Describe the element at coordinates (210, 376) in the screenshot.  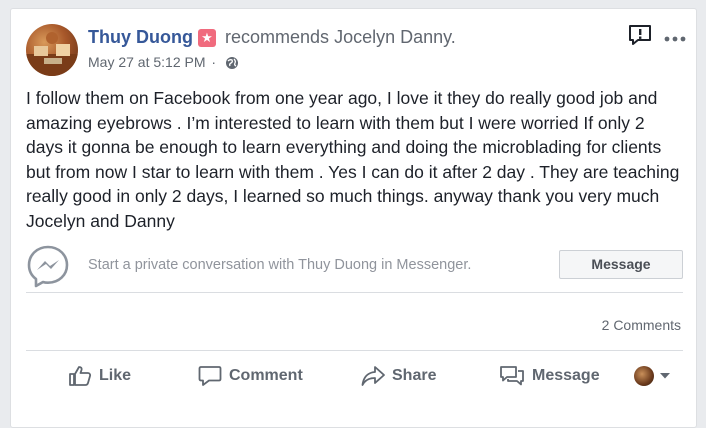
I see `comment-icon` at that location.